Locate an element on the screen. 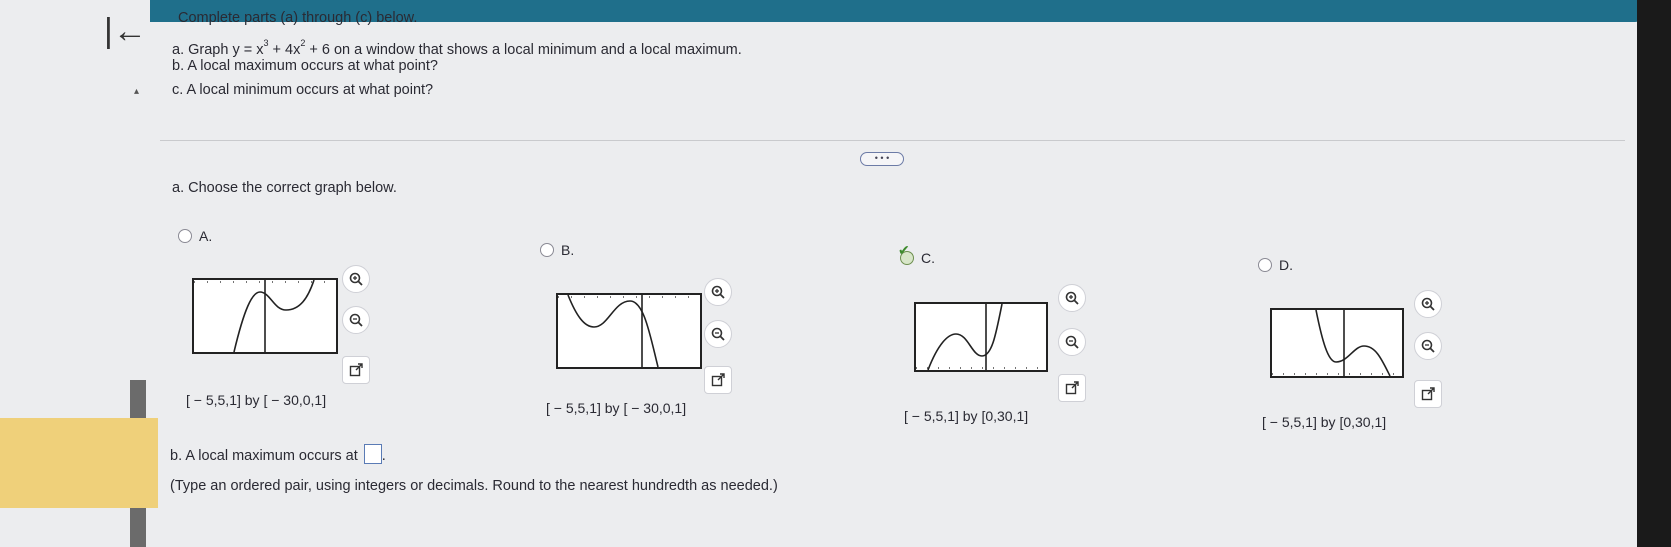 Image resolution: width=1671 pixels, height=547 pixels. part-b-answer-row: b. A local maximum occurs at . is located at coordinates (278, 454).